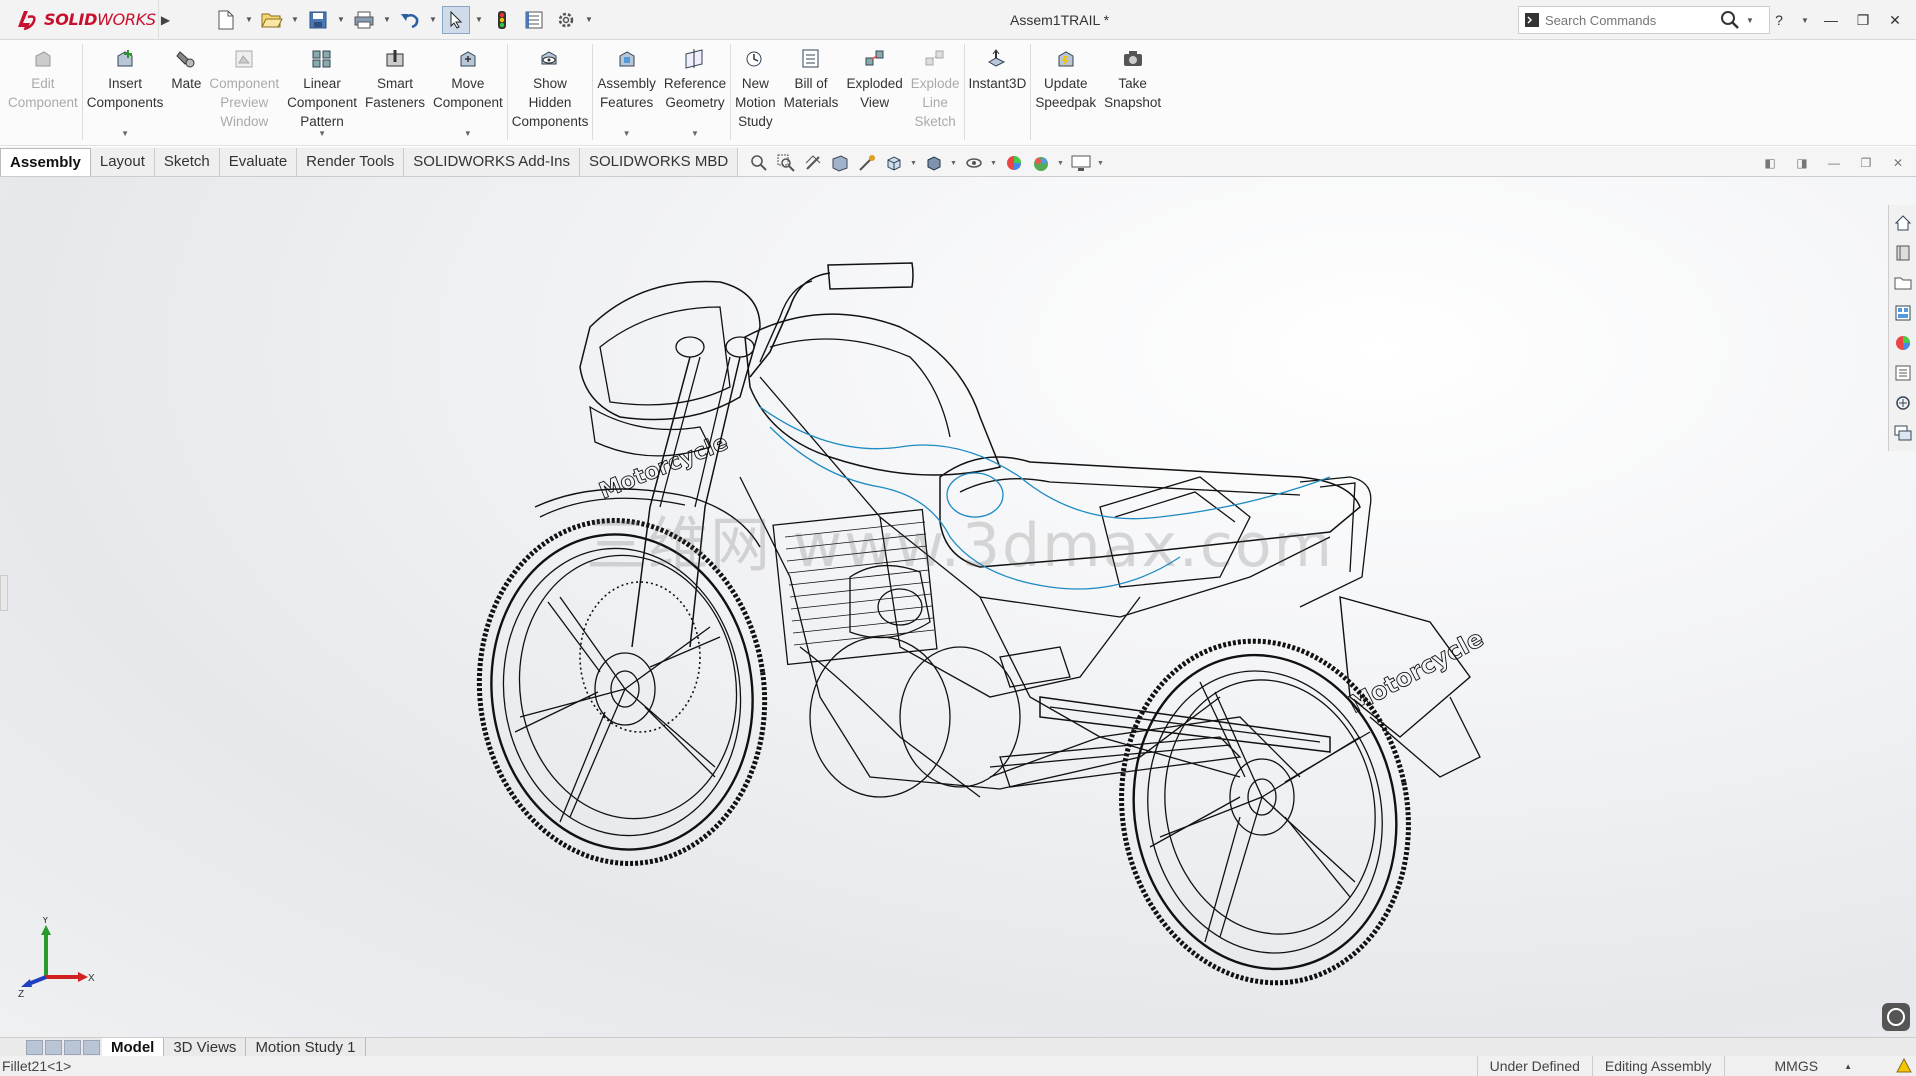 The width and height of the screenshot is (1916, 1076). What do you see at coordinates (205, 1047) in the screenshot?
I see `bottom-tab-3d-views: 3D Views` at bounding box center [205, 1047].